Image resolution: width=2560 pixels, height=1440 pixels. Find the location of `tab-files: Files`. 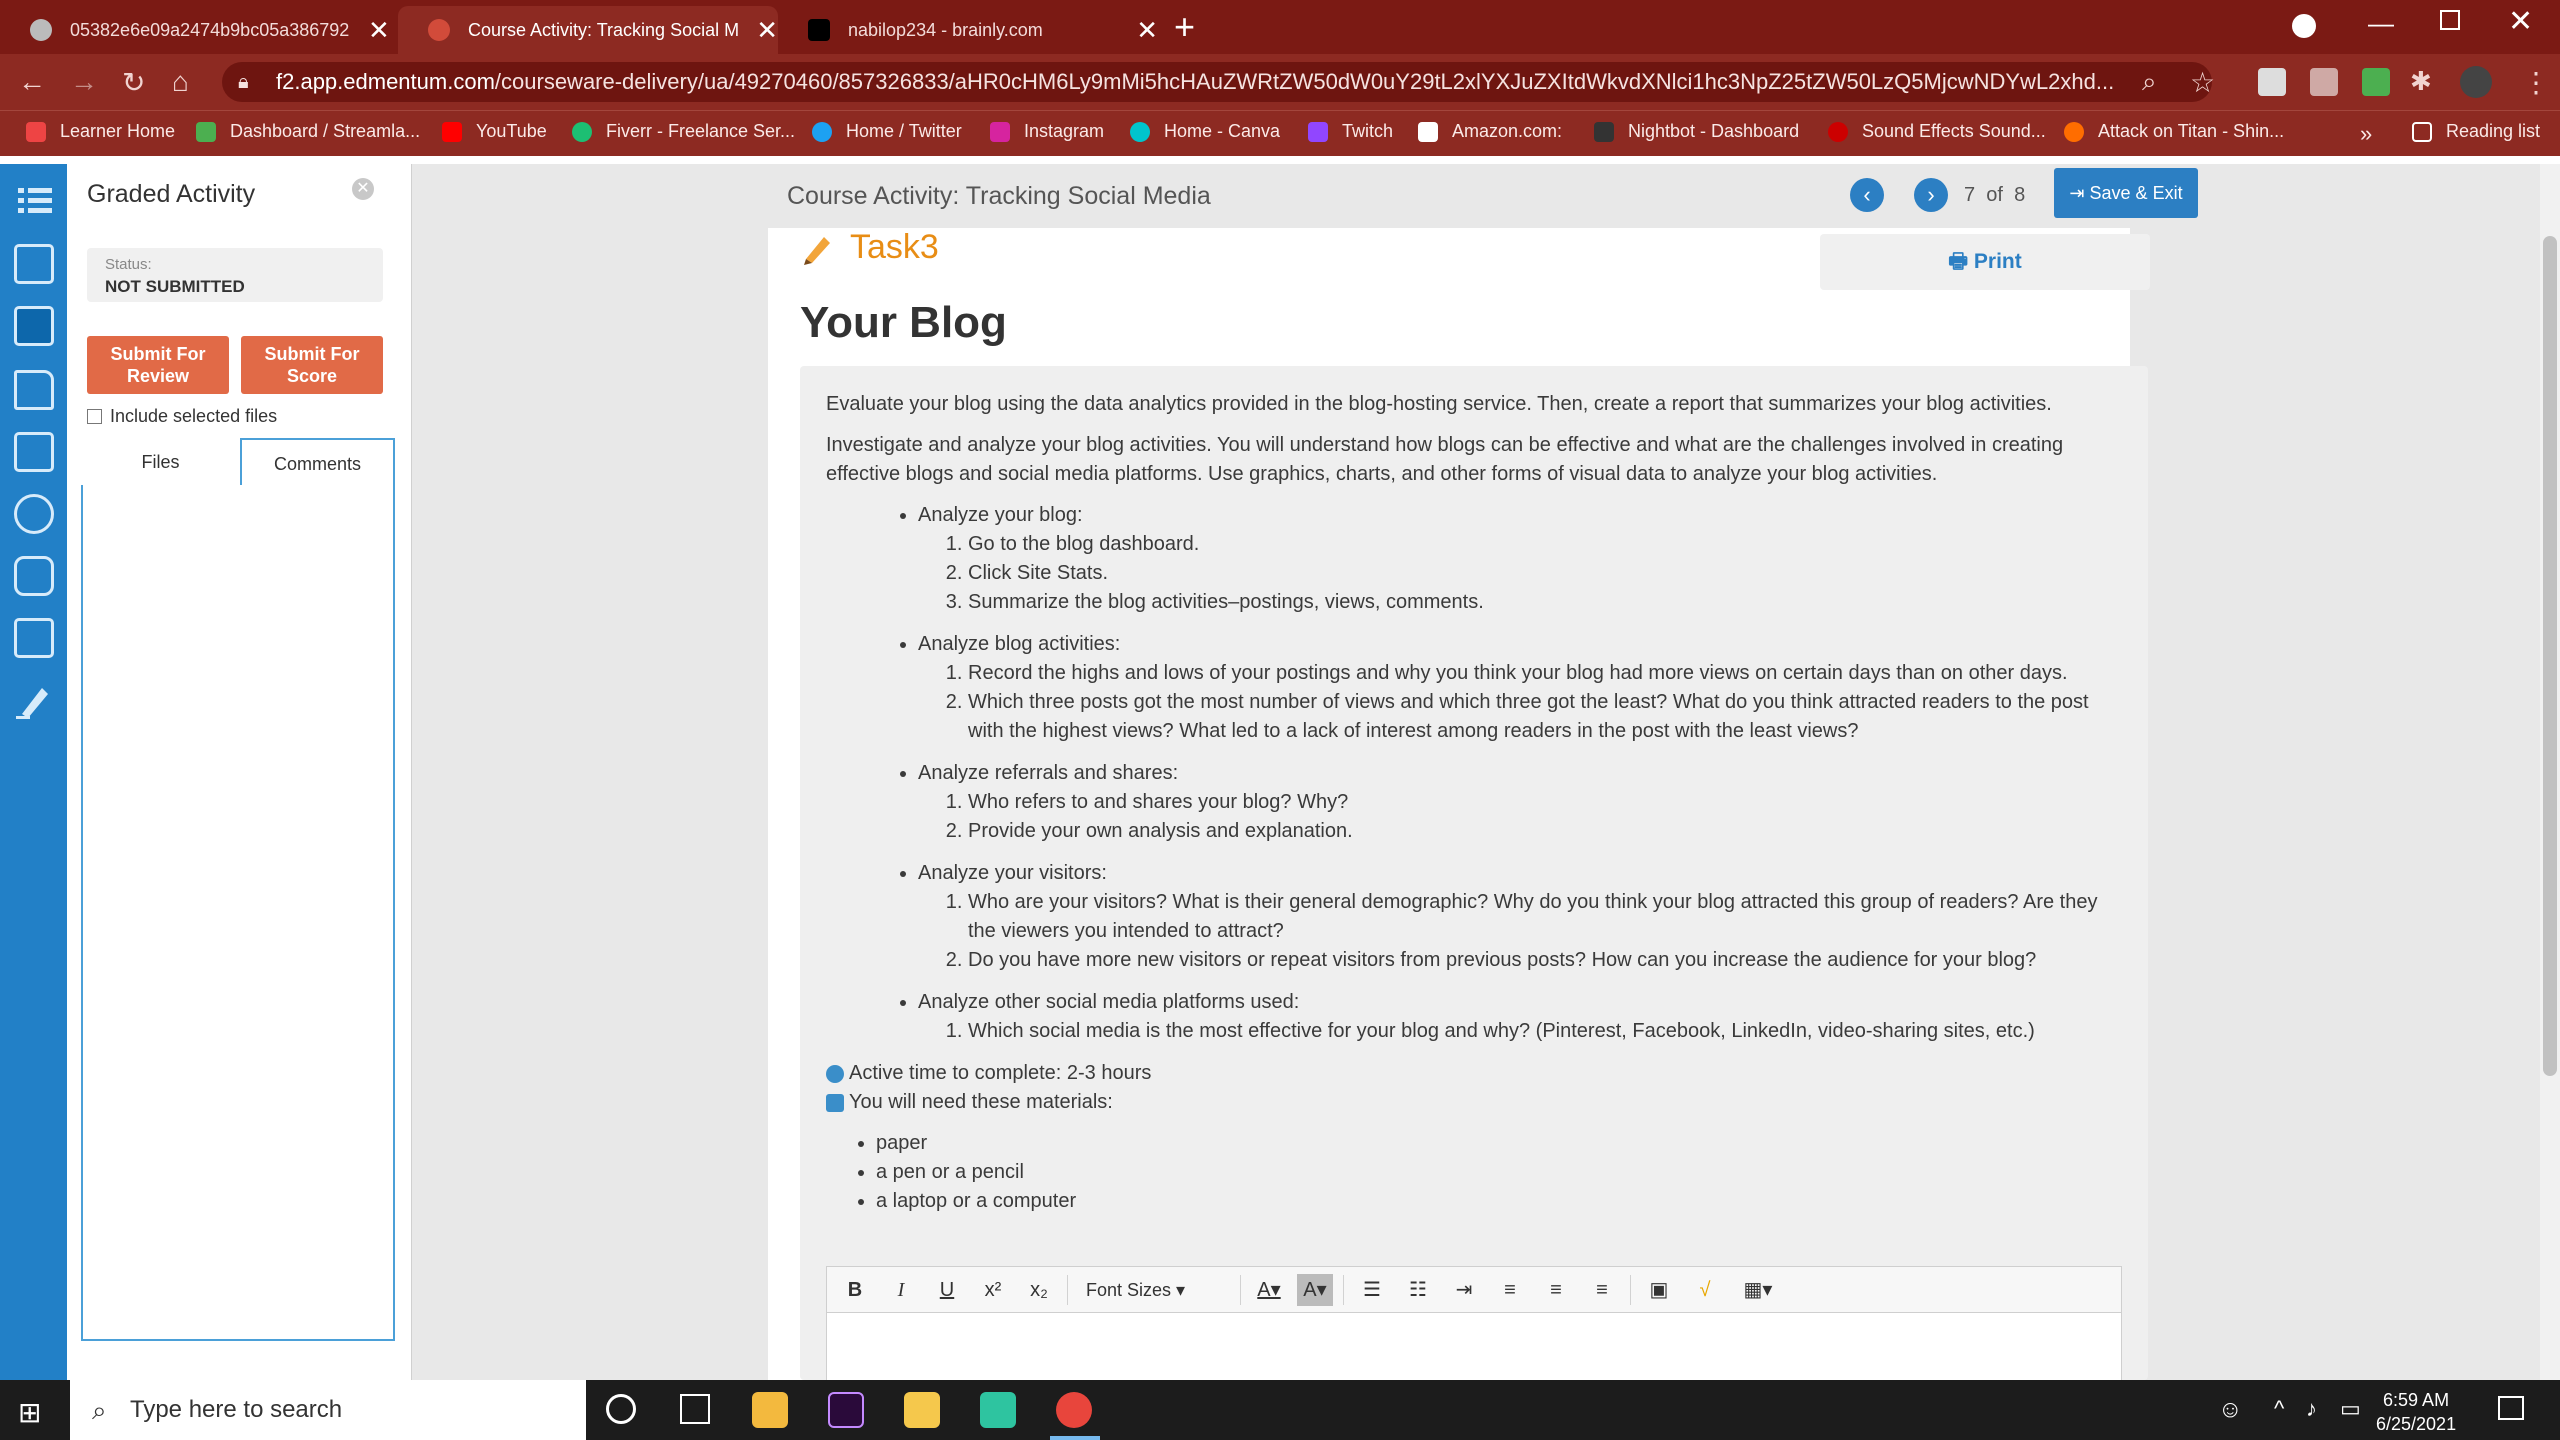

tab-files: Files is located at coordinates (160, 462).